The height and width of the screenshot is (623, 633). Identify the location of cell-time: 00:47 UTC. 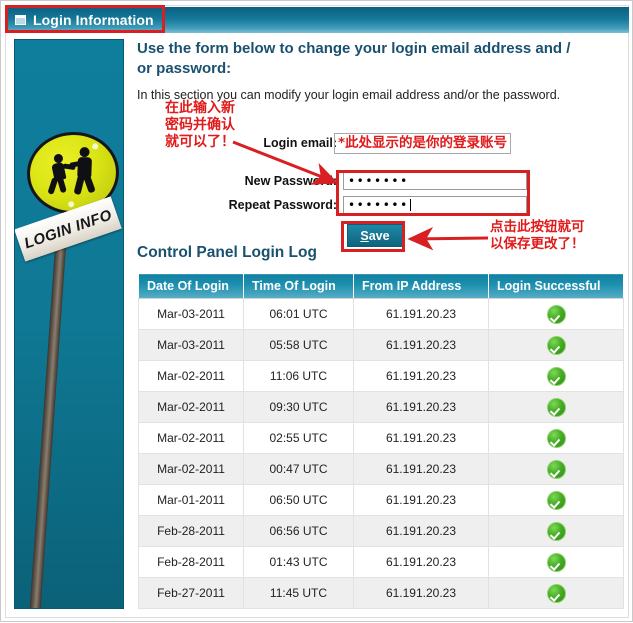
(298, 469).